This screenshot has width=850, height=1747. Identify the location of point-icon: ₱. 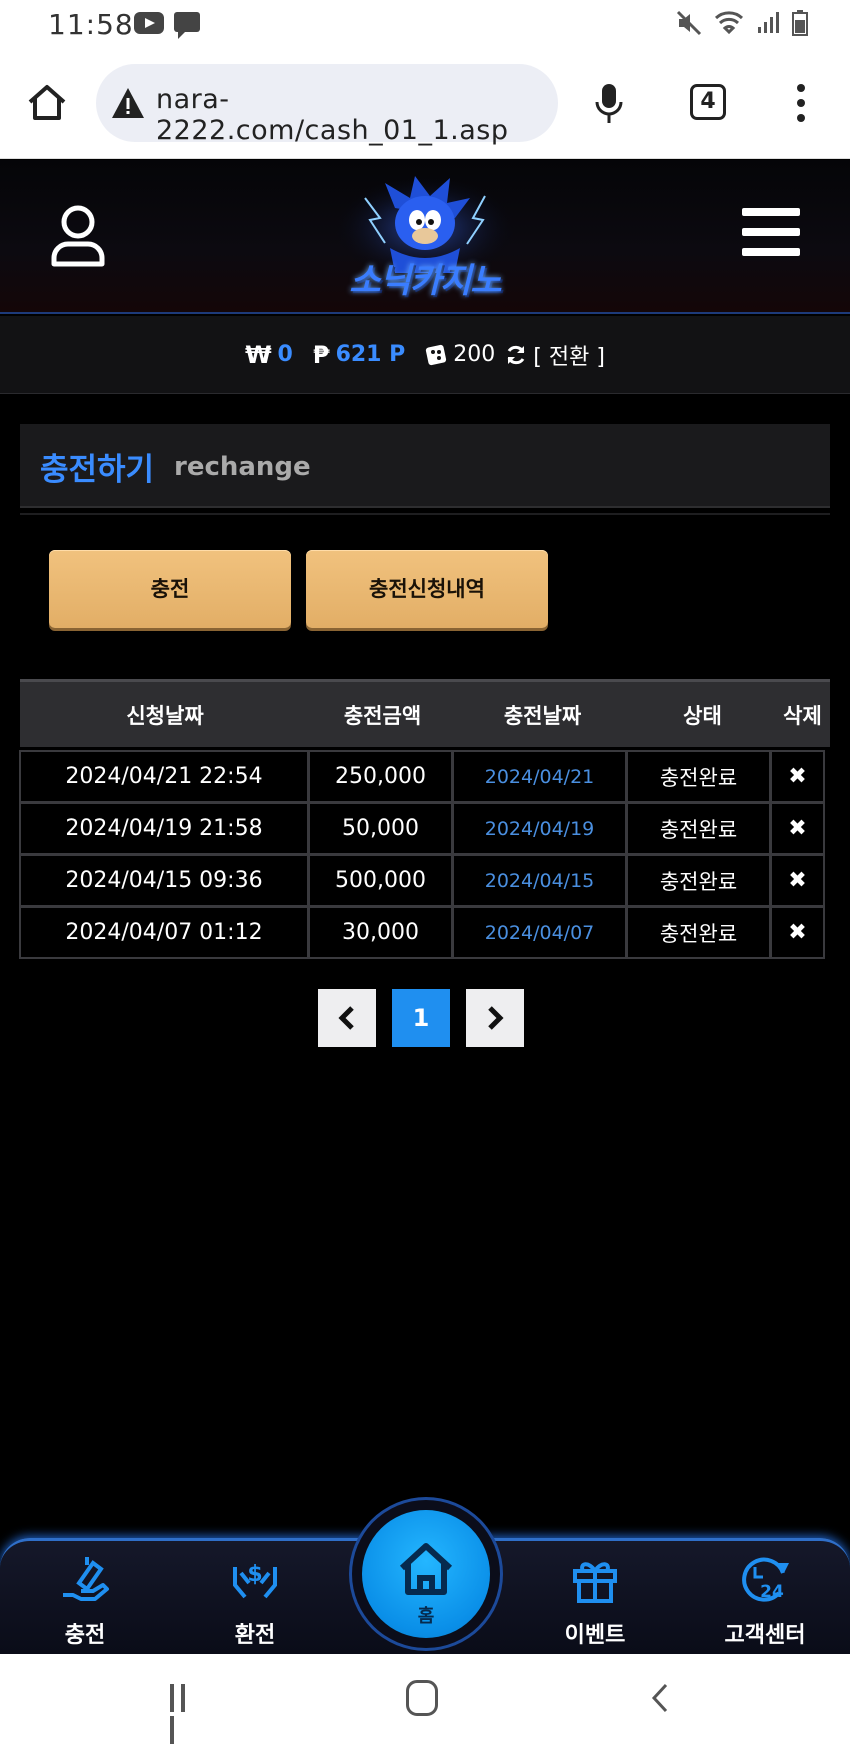
(321, 354).